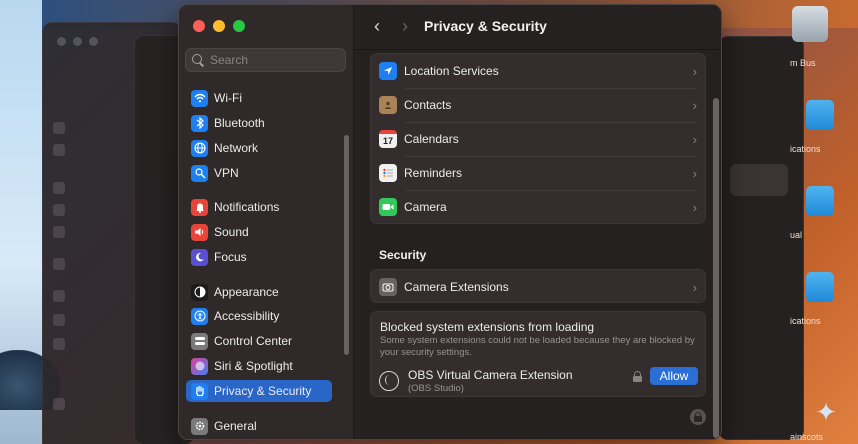  Describe the element at coordinates (456, 287) in the screenshot. I see `row-label: Camera Extensions` at that location.